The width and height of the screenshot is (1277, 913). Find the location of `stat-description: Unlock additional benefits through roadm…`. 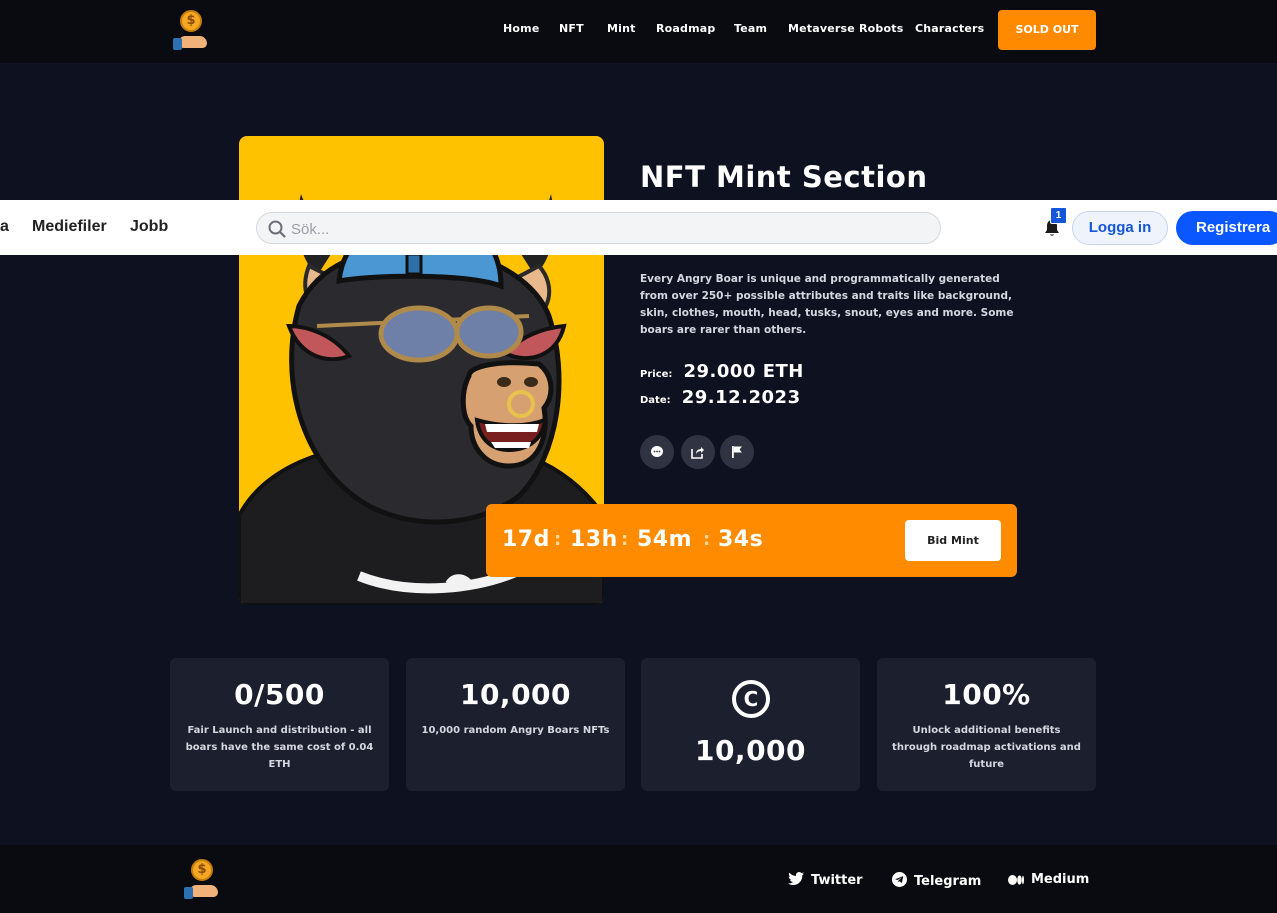

stat-description: Unlock additional benefits through roadm… is located at coordinates (986, 747).